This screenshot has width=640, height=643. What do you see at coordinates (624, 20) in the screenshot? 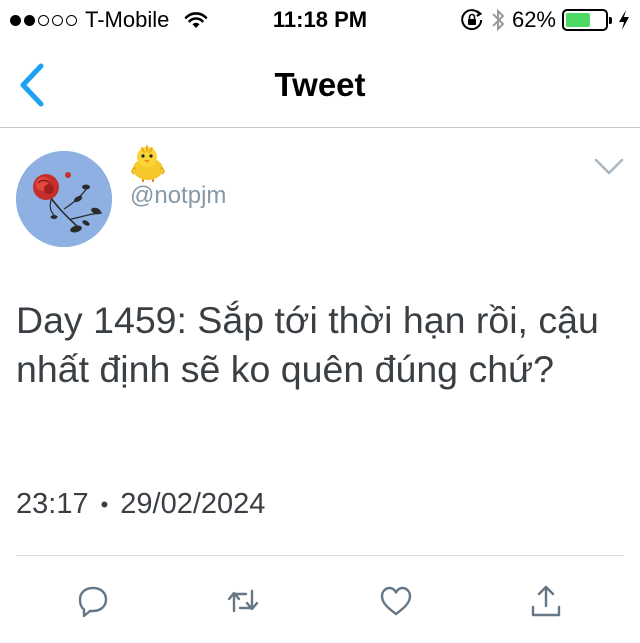
I see `charging-bolt-icon` at bounding box center [624, 20].